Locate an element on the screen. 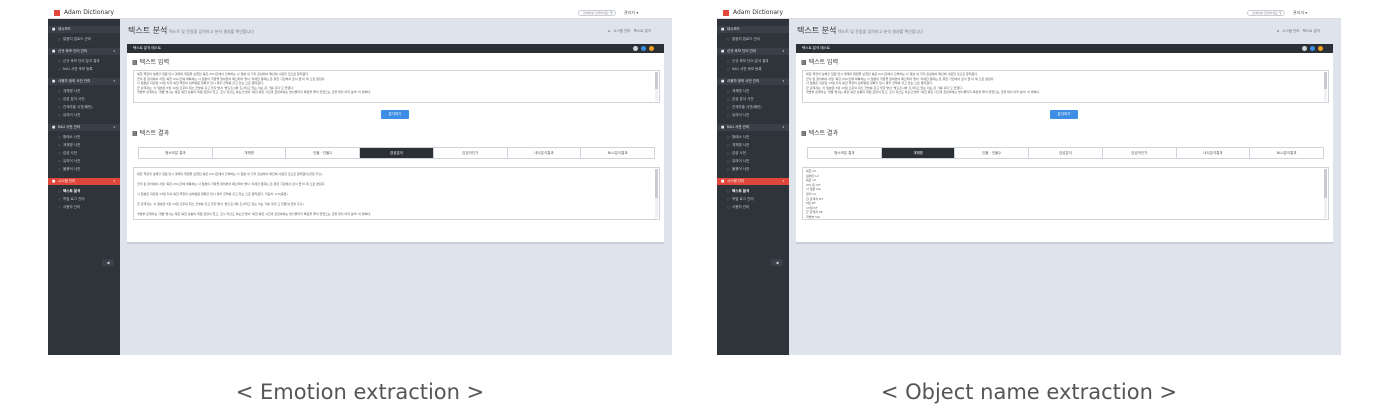  sidebar-section-label: 시스템 관리 is located at coordinates (67, 181).